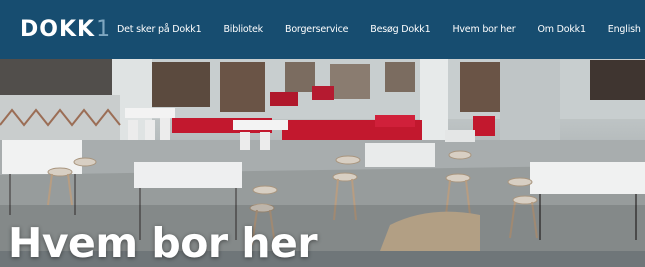  I want to click on nav-item-det-sker: Det sker på Dokk1, so click(159, 29).